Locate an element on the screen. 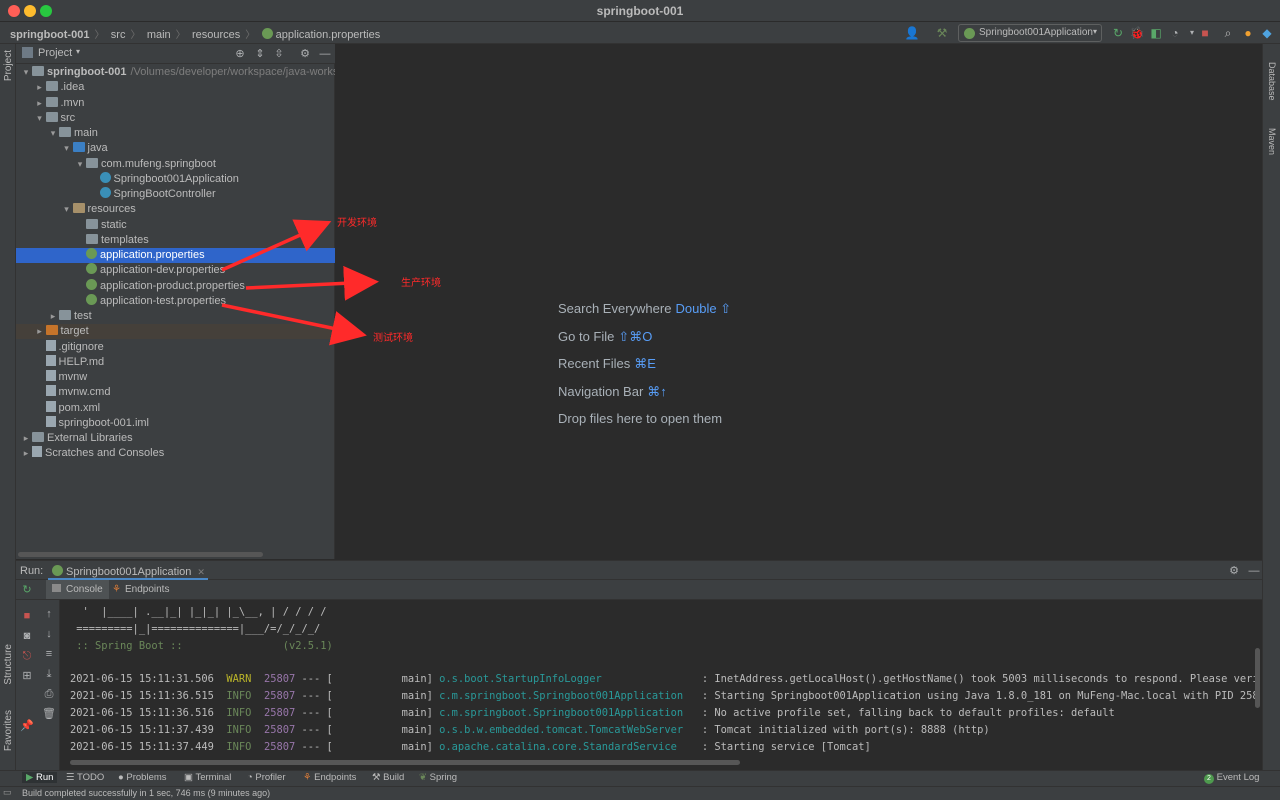 This screenshot has width=1280, height=800. tree-item: templates is located at coordinates (175, 240).